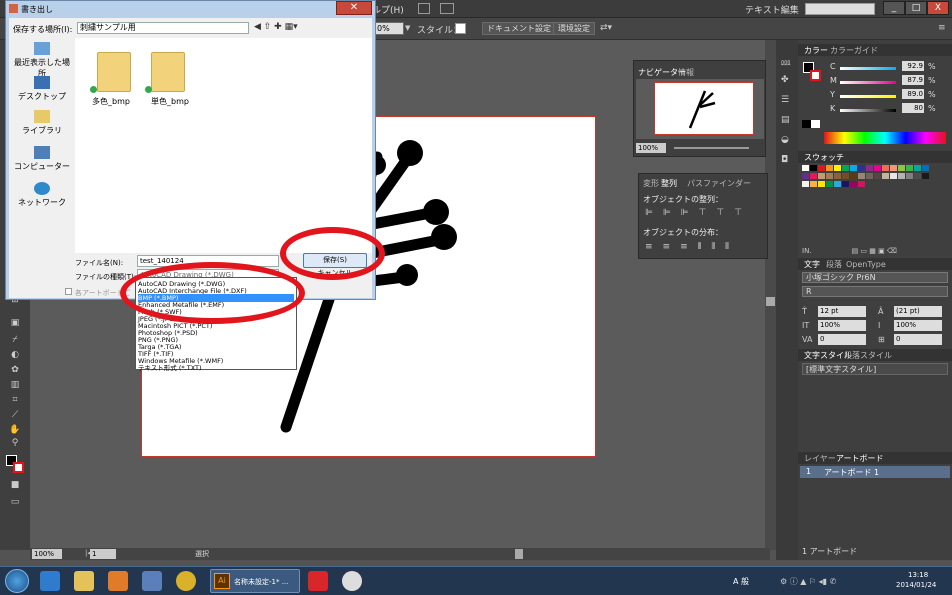 Image resolution: width=952 pixels, height=595 pixels. Describe the element at coordinates (913, 66) in the screenshot. I see `channel-c-value: 92.9` at that location.